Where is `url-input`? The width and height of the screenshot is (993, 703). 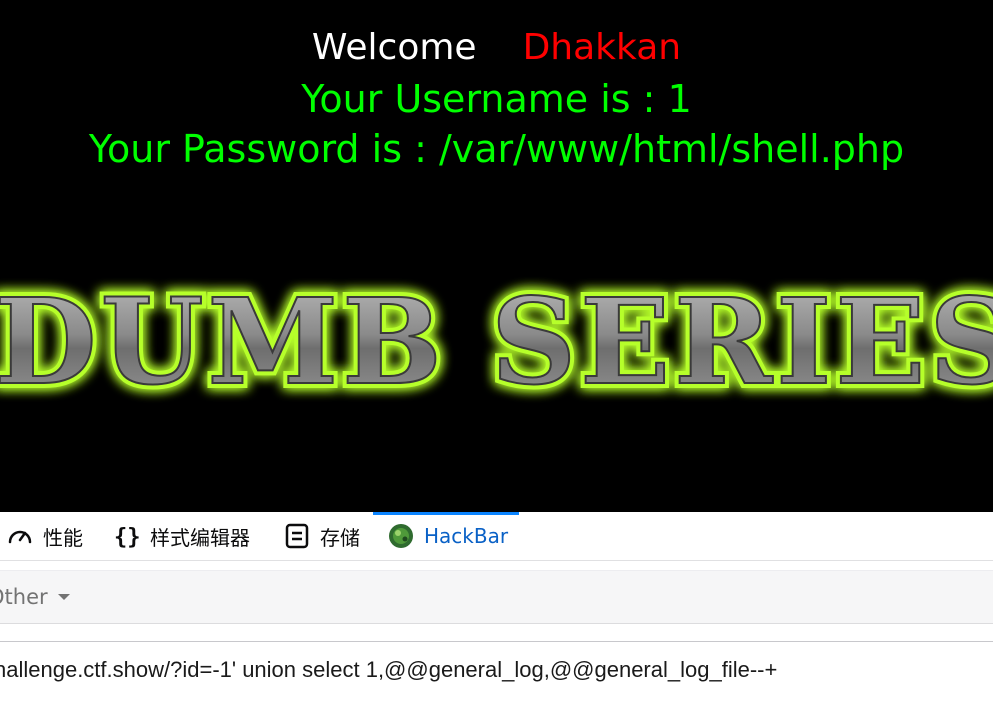 url-input is located at coordinates (496, 670).